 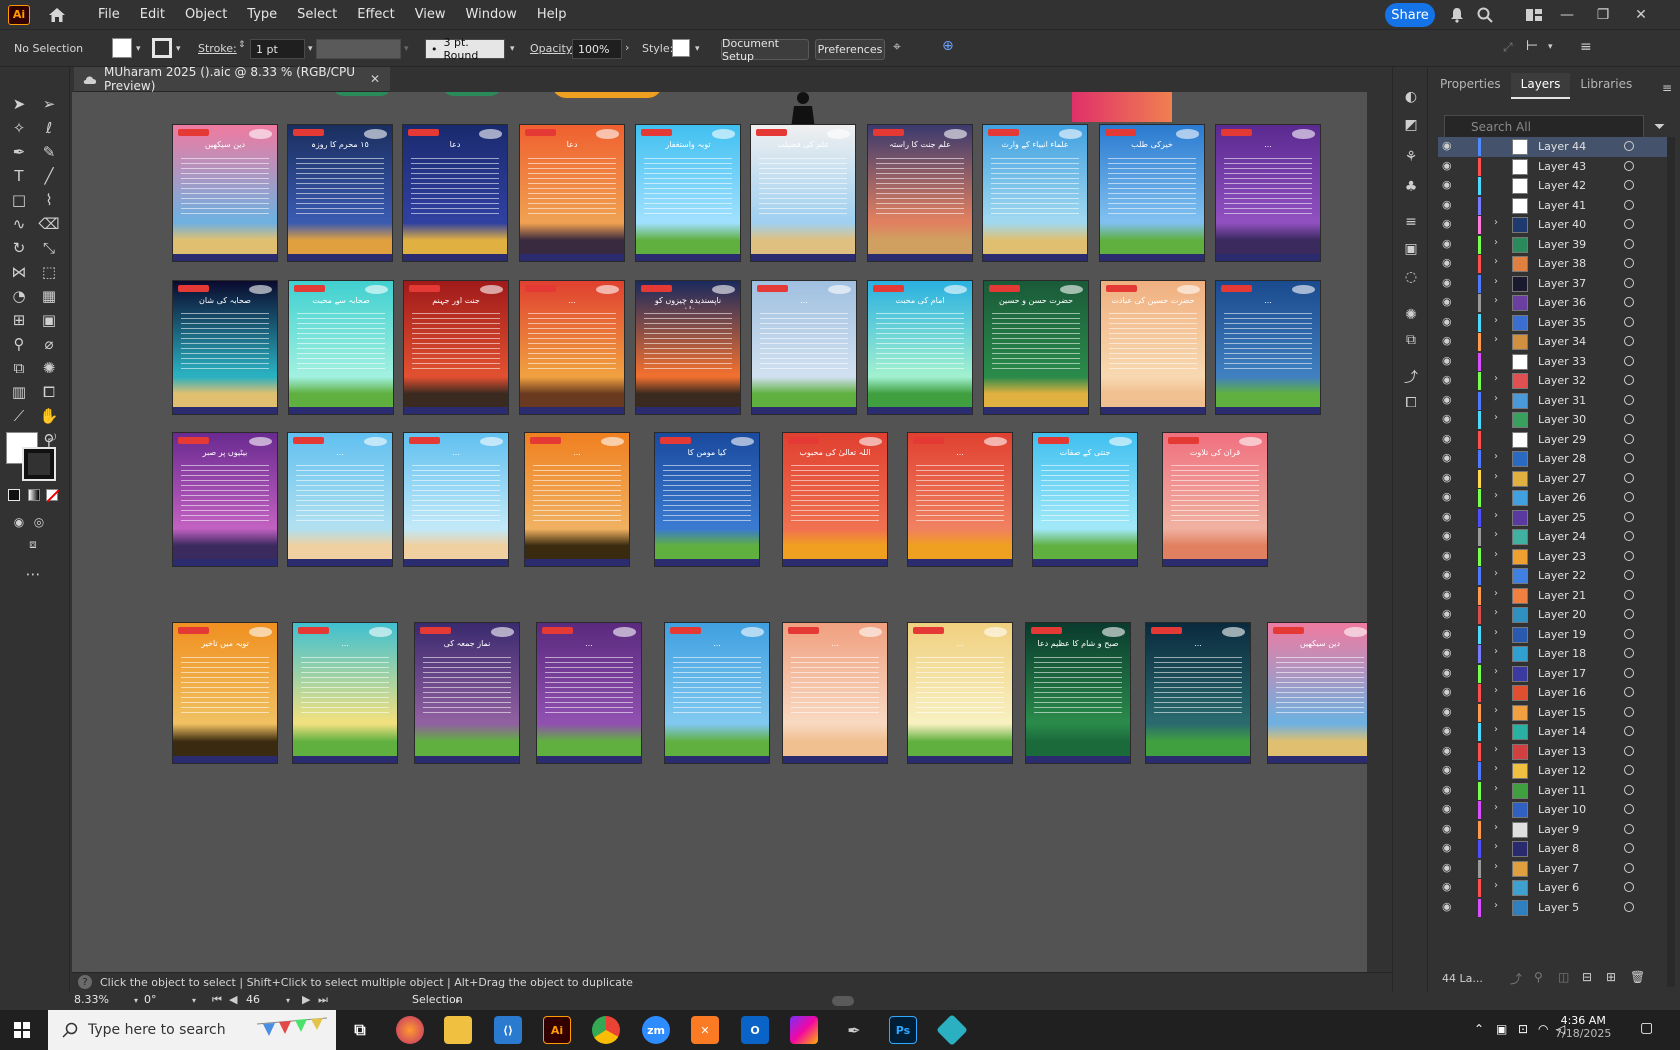 What do you see at coordinates (19, 344) in the screenshot?
I see `eyedropper-tool-icon: ⚲` at bounding box center [19, 344].